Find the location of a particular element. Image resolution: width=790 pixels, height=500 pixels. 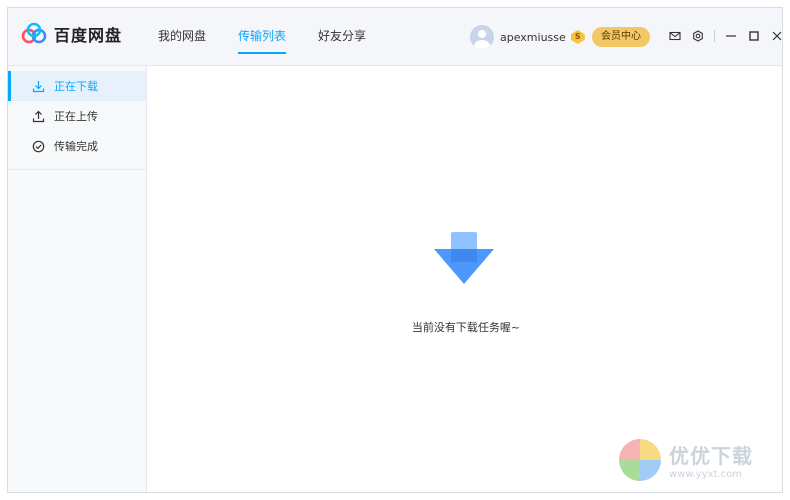

empty-download-arrow-icon is located at coordinates (464, 258).